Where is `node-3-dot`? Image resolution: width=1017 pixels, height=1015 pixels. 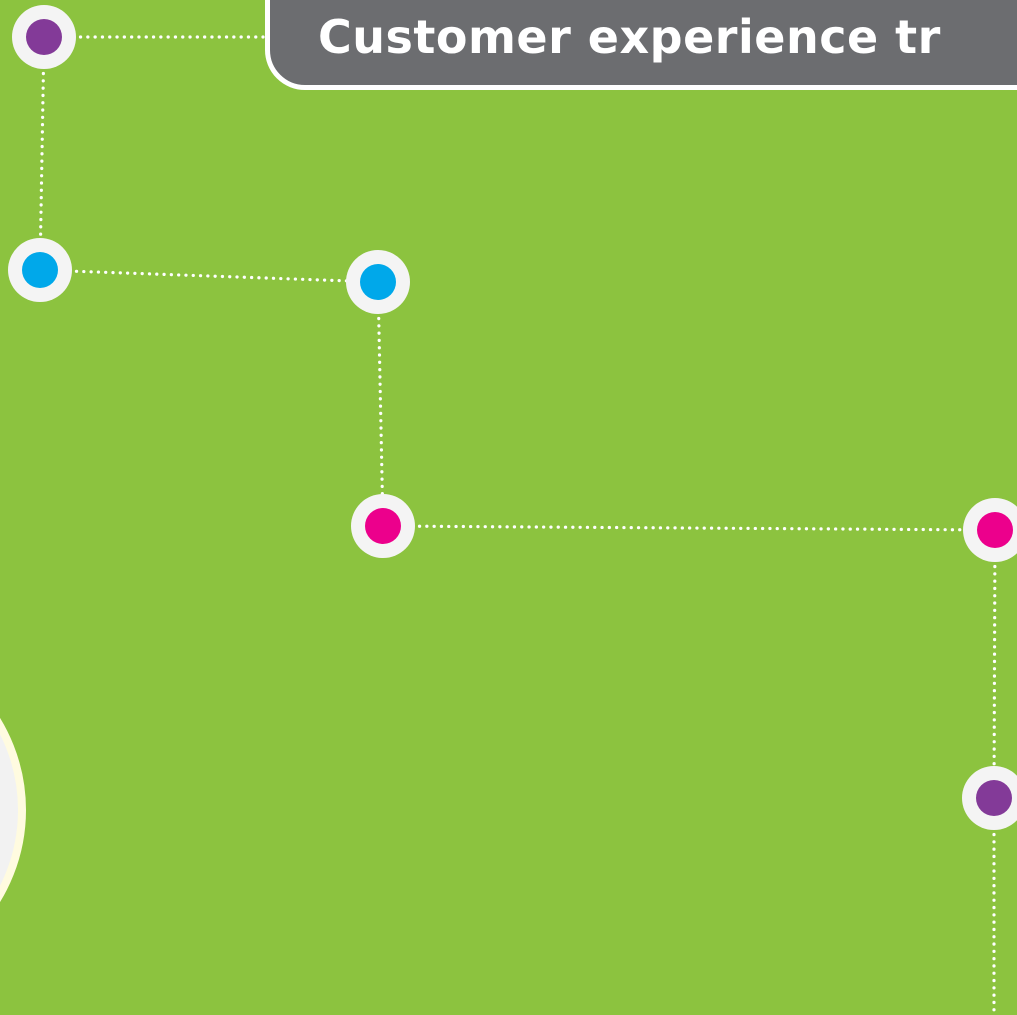
node-3-dot is located at coordinates (378, 282).